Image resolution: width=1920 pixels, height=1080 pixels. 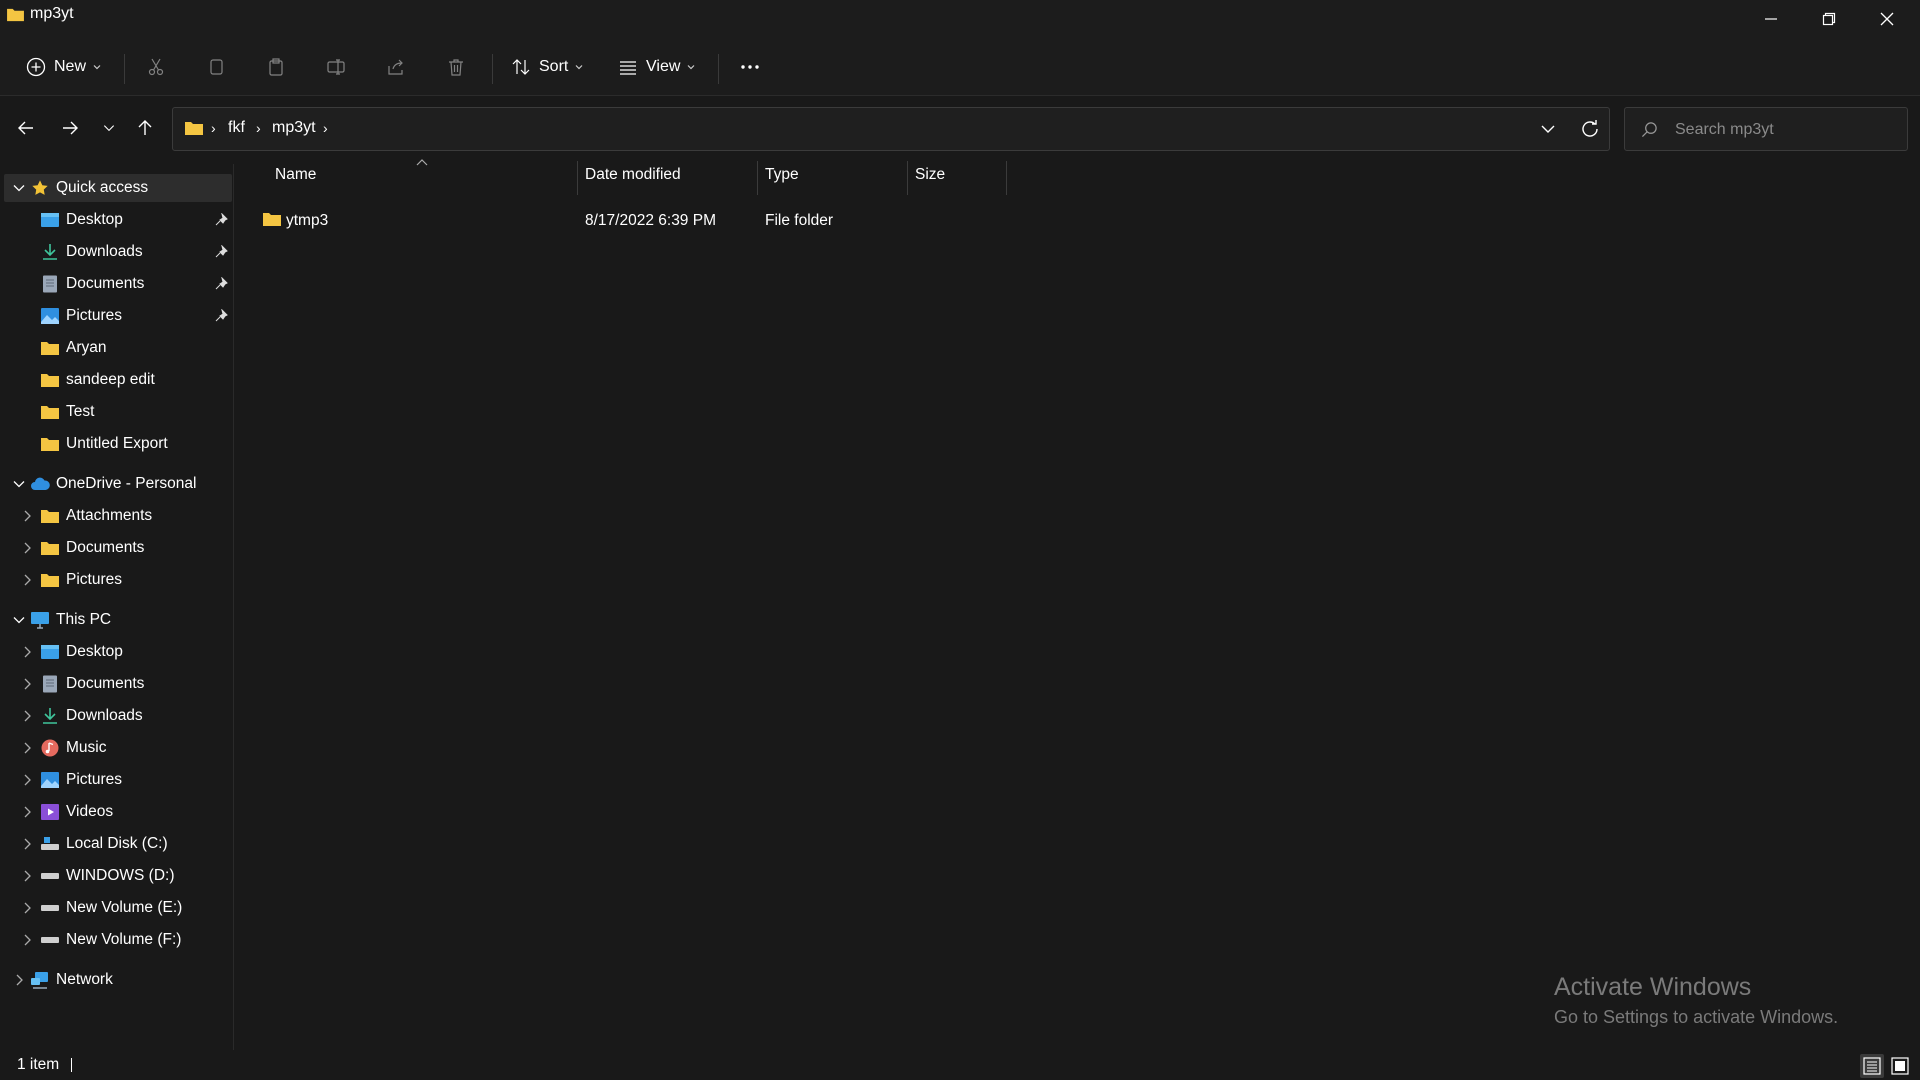 I want to click on delete-button, so click(x=456, y=67).